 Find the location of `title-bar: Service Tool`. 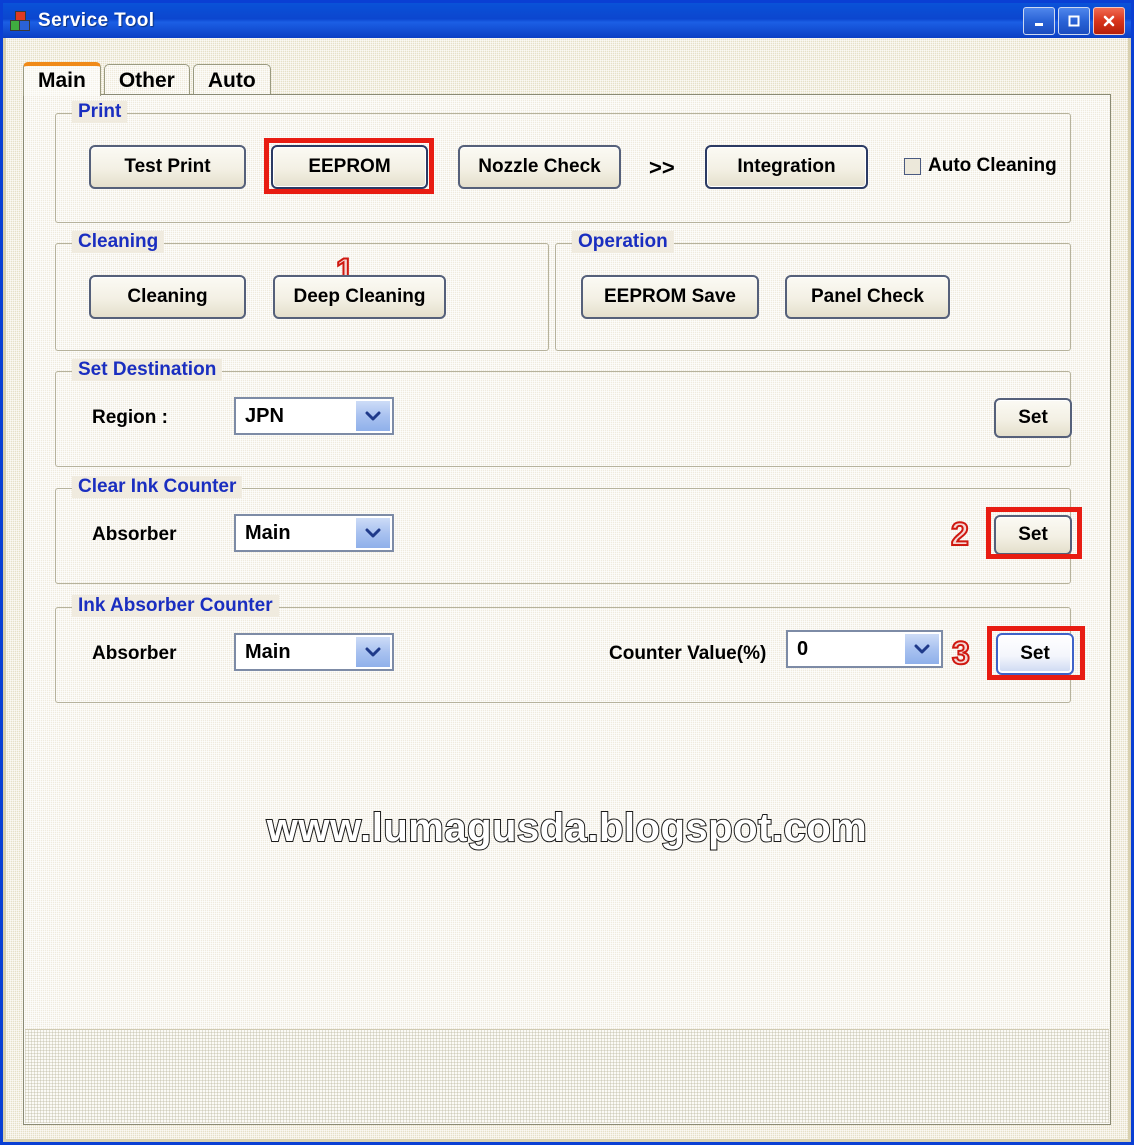

title-bar: Service Tool is located at coordinates (567, 20).